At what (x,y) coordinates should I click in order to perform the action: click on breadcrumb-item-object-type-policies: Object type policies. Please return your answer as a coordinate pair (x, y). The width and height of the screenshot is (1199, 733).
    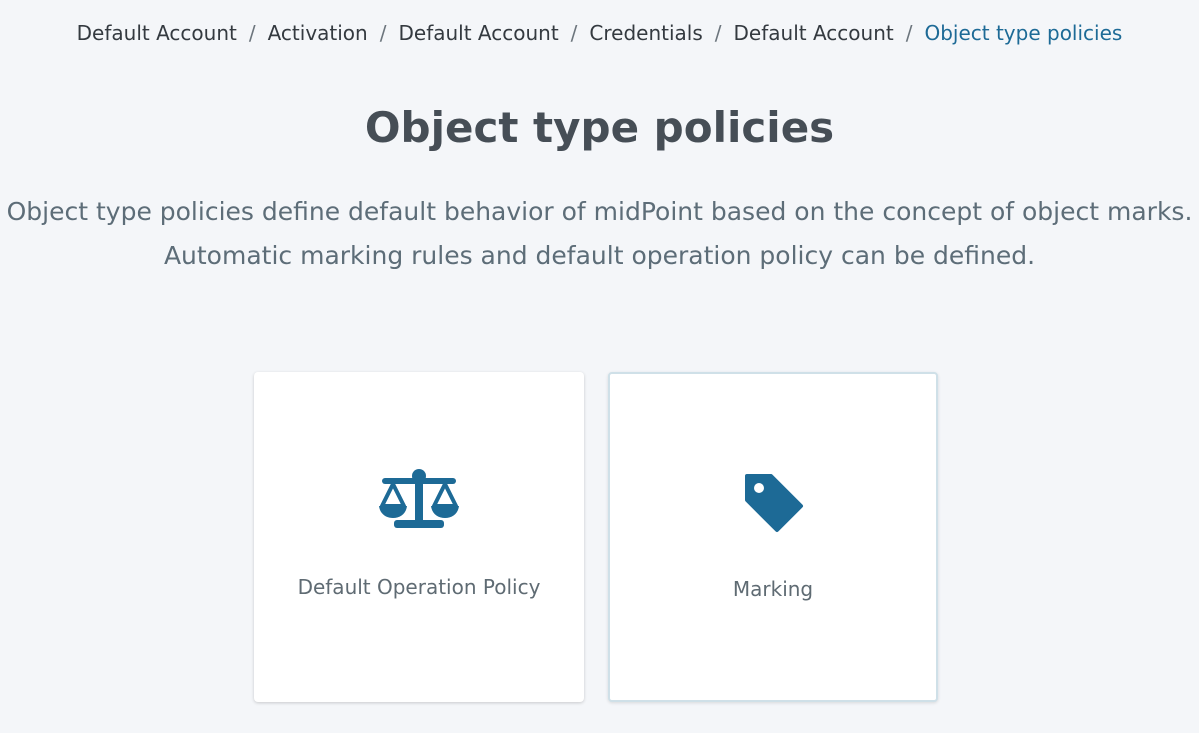
    Looking at the image, I should click on (1023, 33).